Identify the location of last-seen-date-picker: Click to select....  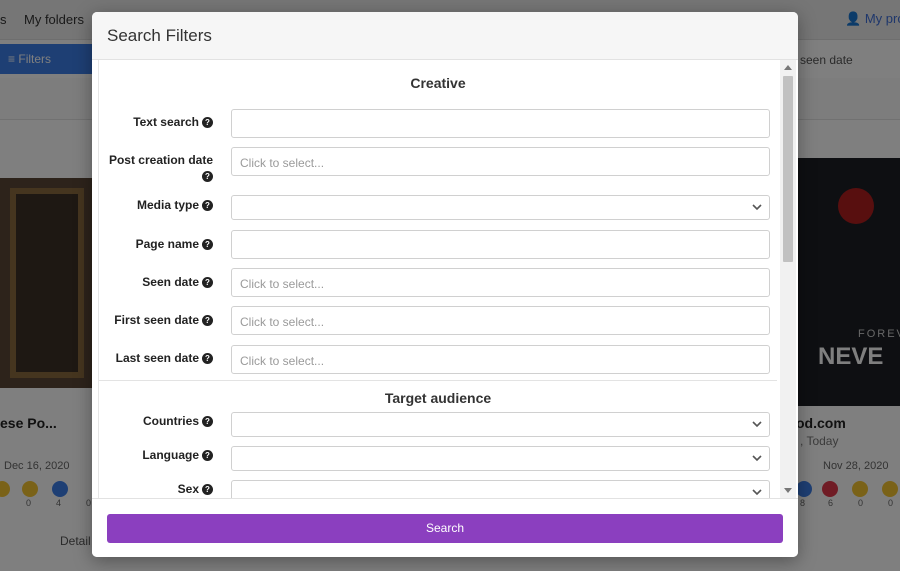
(500, 359).